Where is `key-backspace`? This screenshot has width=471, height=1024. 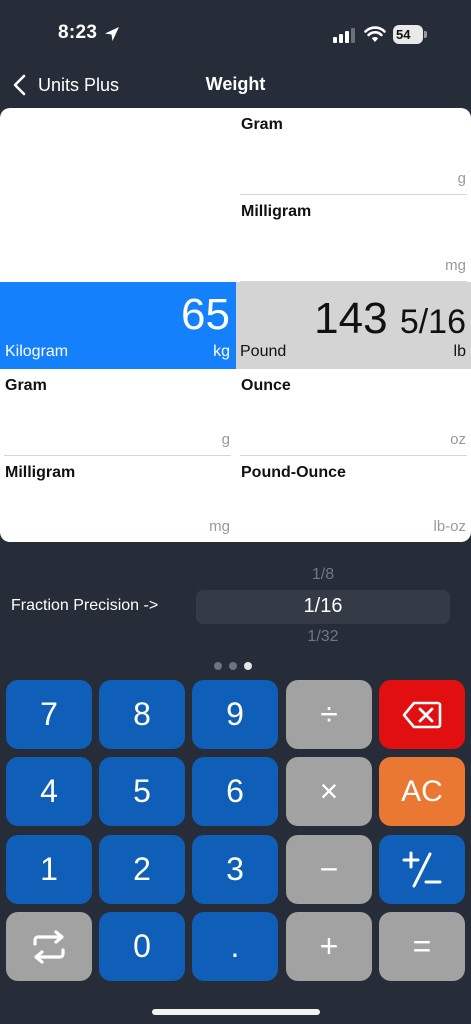
key-backspace is located at coordinates (422, 714).